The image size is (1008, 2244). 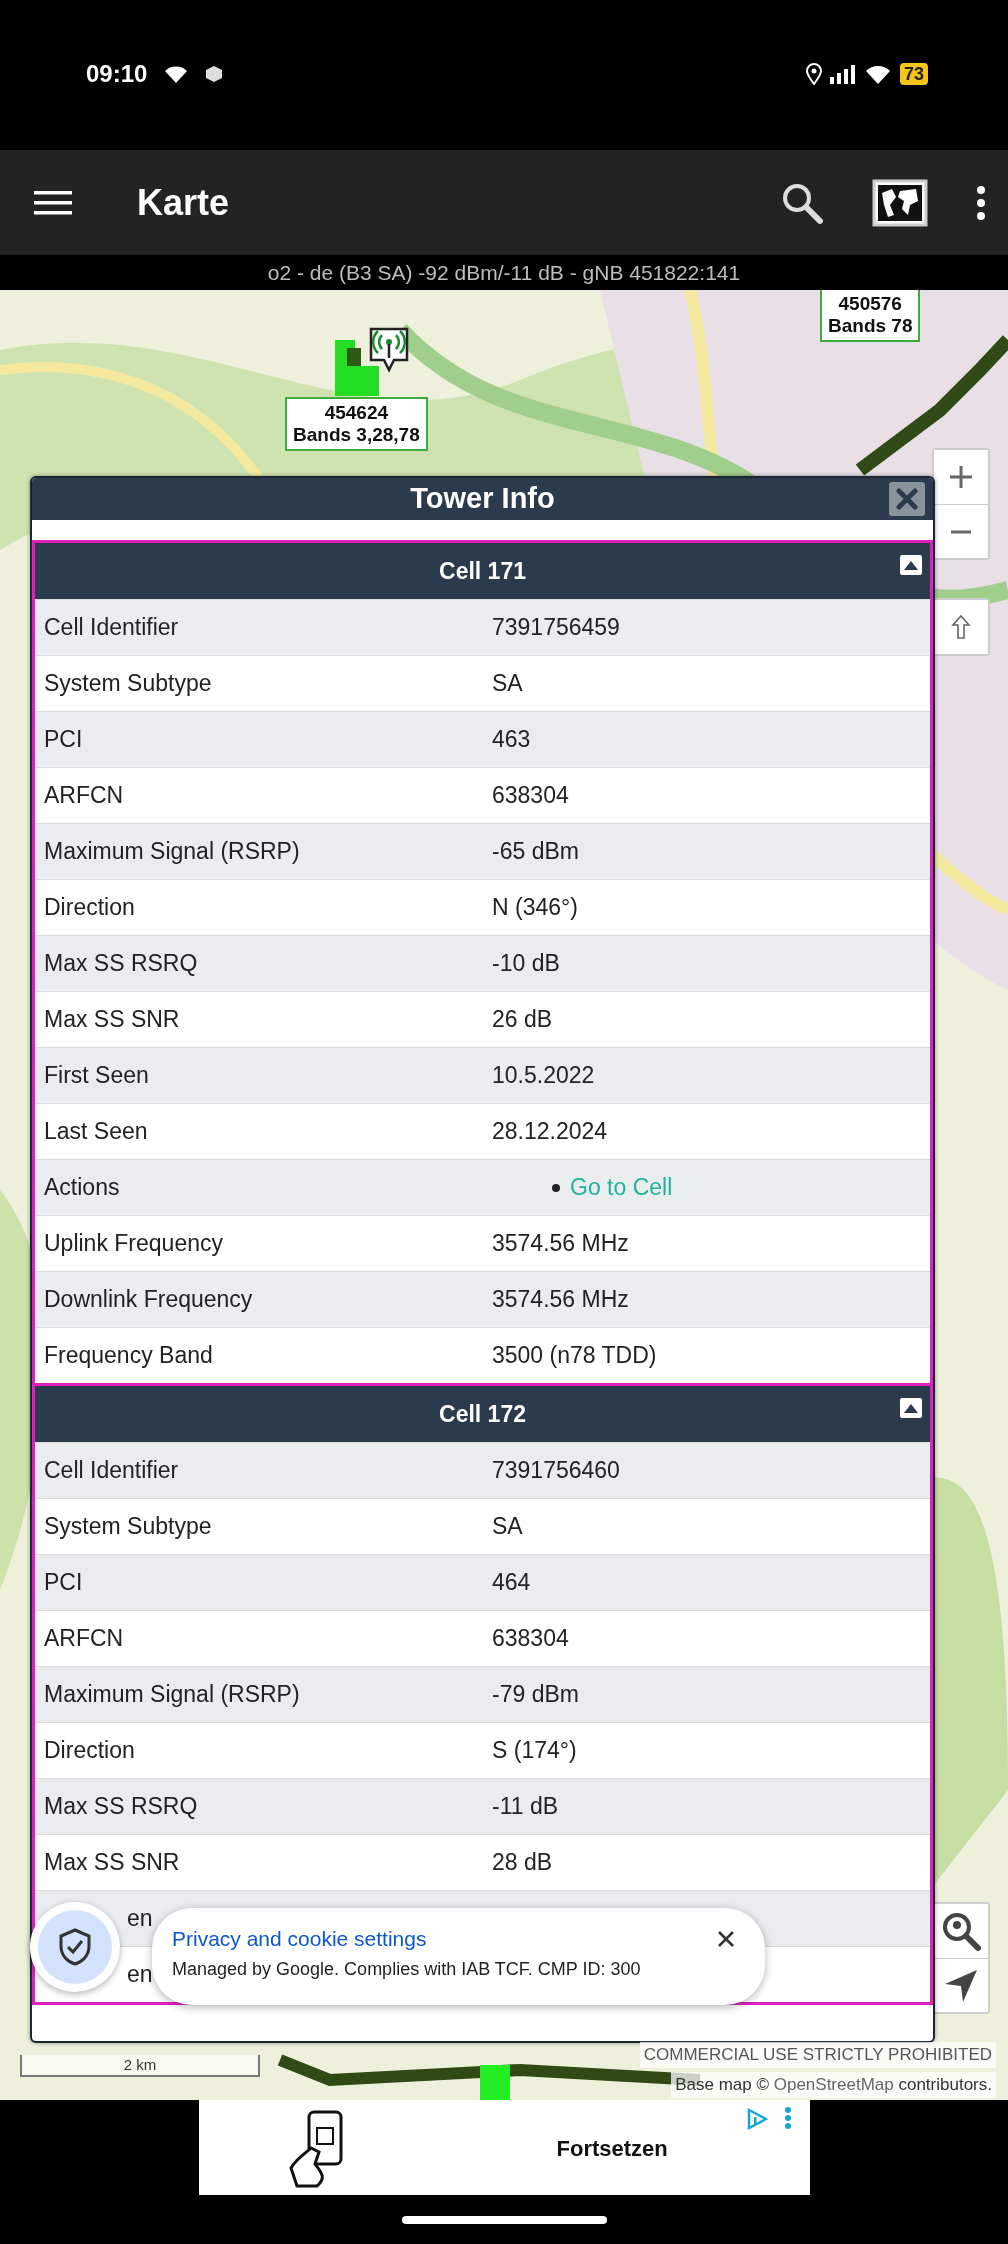 I want to click on cell-title: Cell 172, so click(x=482, y=1414).